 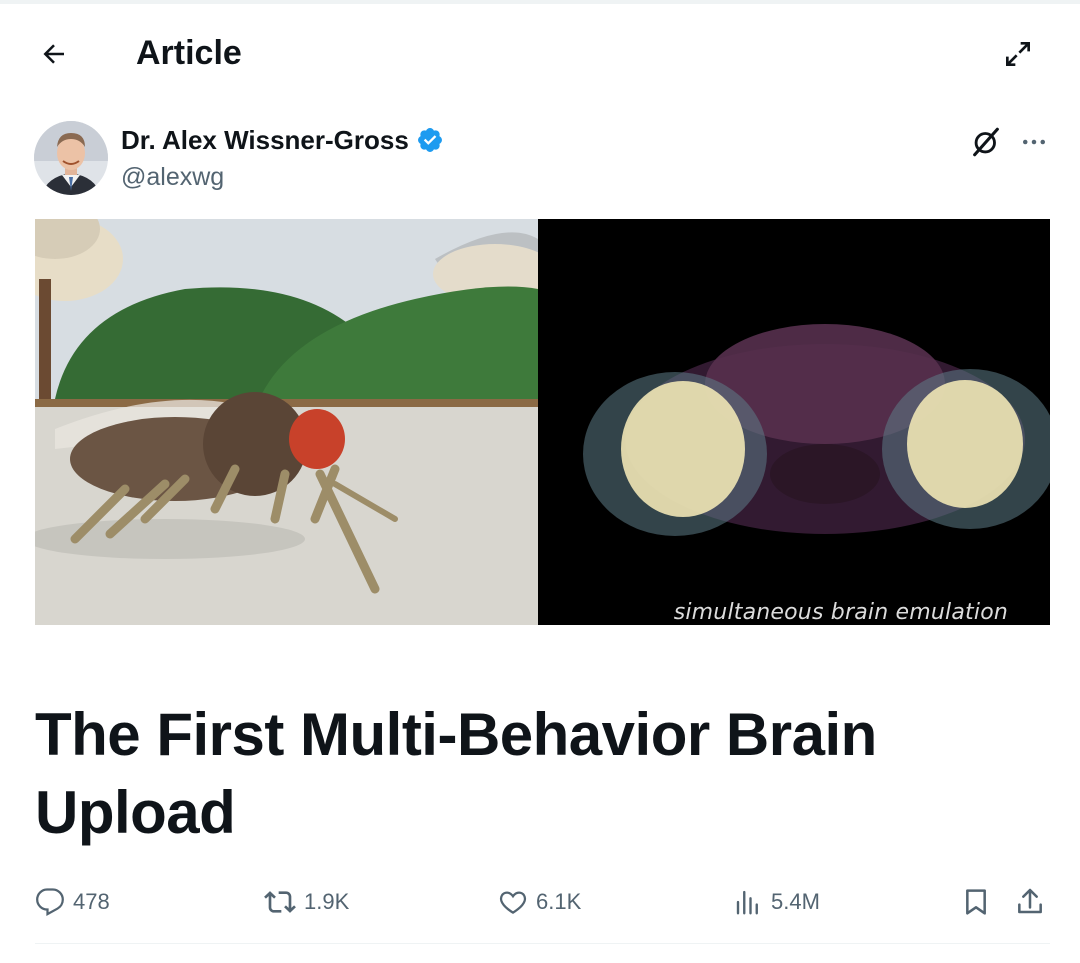 What do you see at coordinates (795, 901) in the screenshot?
I see `views-count: 5.4M` at bounding box center [795, 901].